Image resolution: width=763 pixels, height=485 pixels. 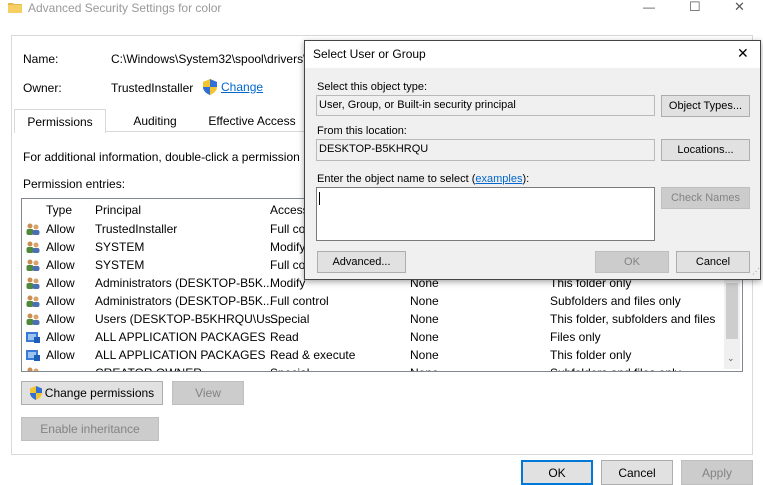 What do you see at coordinates (125, 8) in the screenshot?
I see `window-title: Advanced Security Settings for color` at bounding box center [125, 8].